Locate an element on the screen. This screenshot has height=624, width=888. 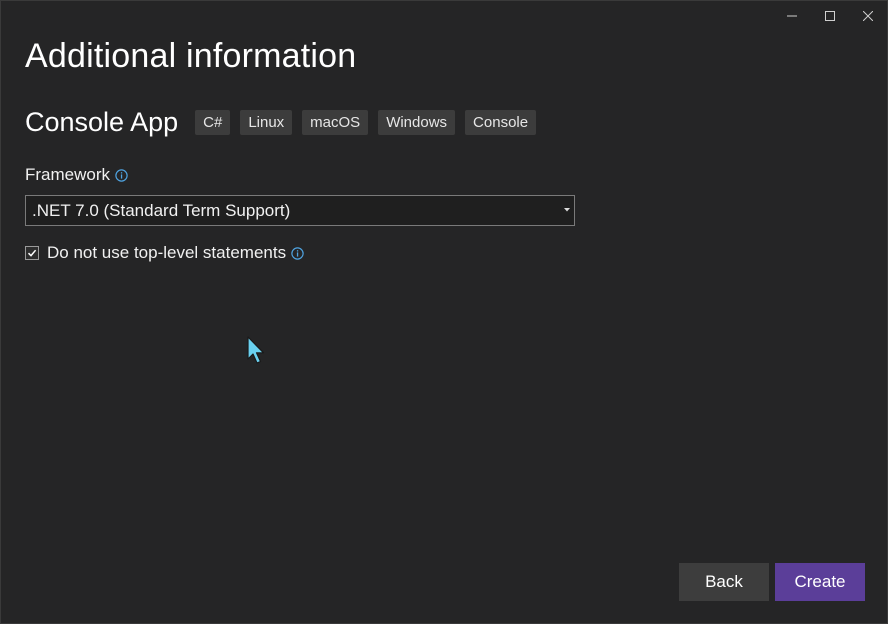
page-title: Additional information is located at coordinates (191, 56).